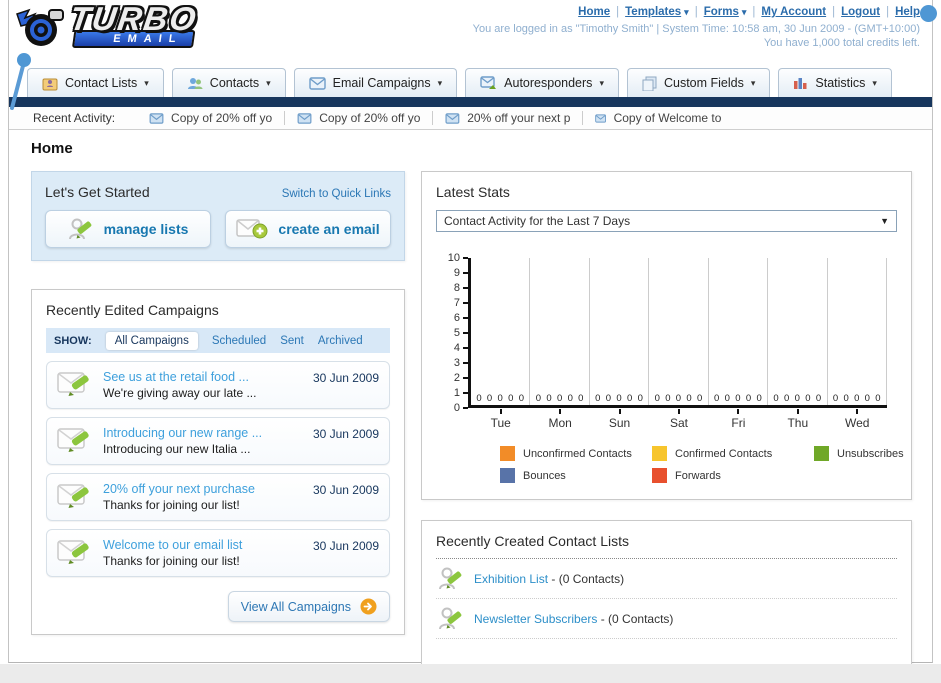 This screenshot has width=941, height=683. What do you see at coordinates (73, 340) in the screenshot?
I see `show-label: SHOW:` at bounding box center [73, 340].